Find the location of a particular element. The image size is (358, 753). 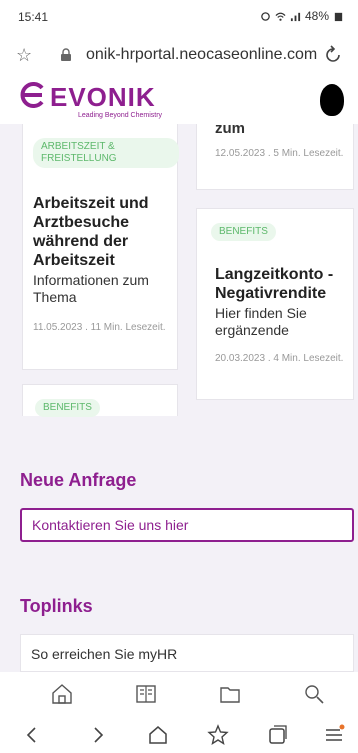

tabs-icon is located at coordinates (278, 735).